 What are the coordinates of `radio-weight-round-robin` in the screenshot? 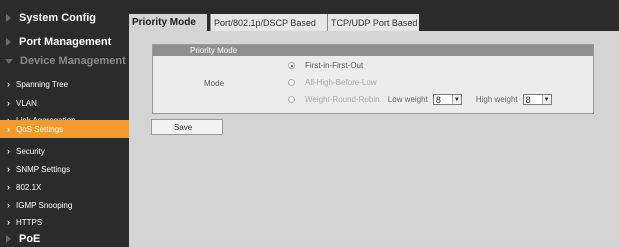 It's located at (291, 99).